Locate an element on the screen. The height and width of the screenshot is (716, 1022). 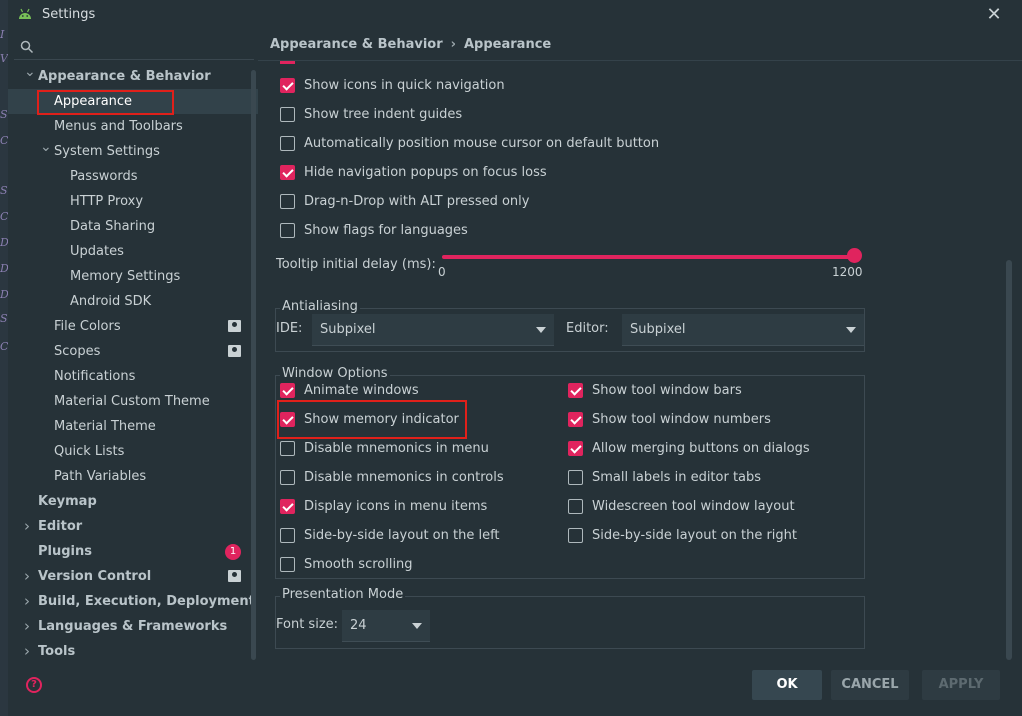
tooltip-delay-slider-track is located at coordinates (649, 257).